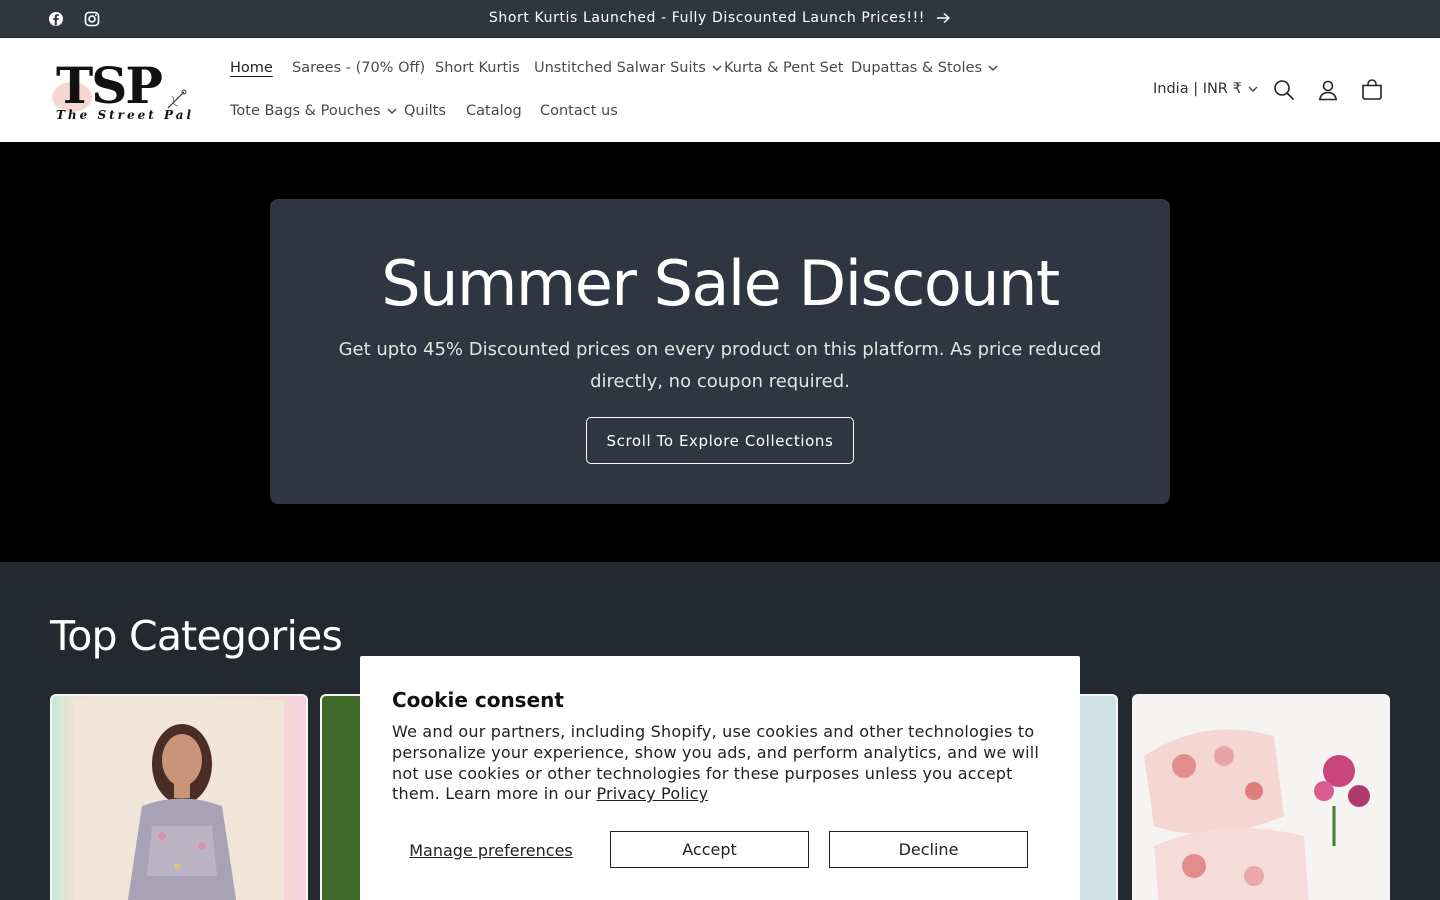 This screenshot has width=1440, height=900. Describe the element at coordinates (917, 68) in the screenshot. I see `nav-label: Dupattas & Stoles` at that location.